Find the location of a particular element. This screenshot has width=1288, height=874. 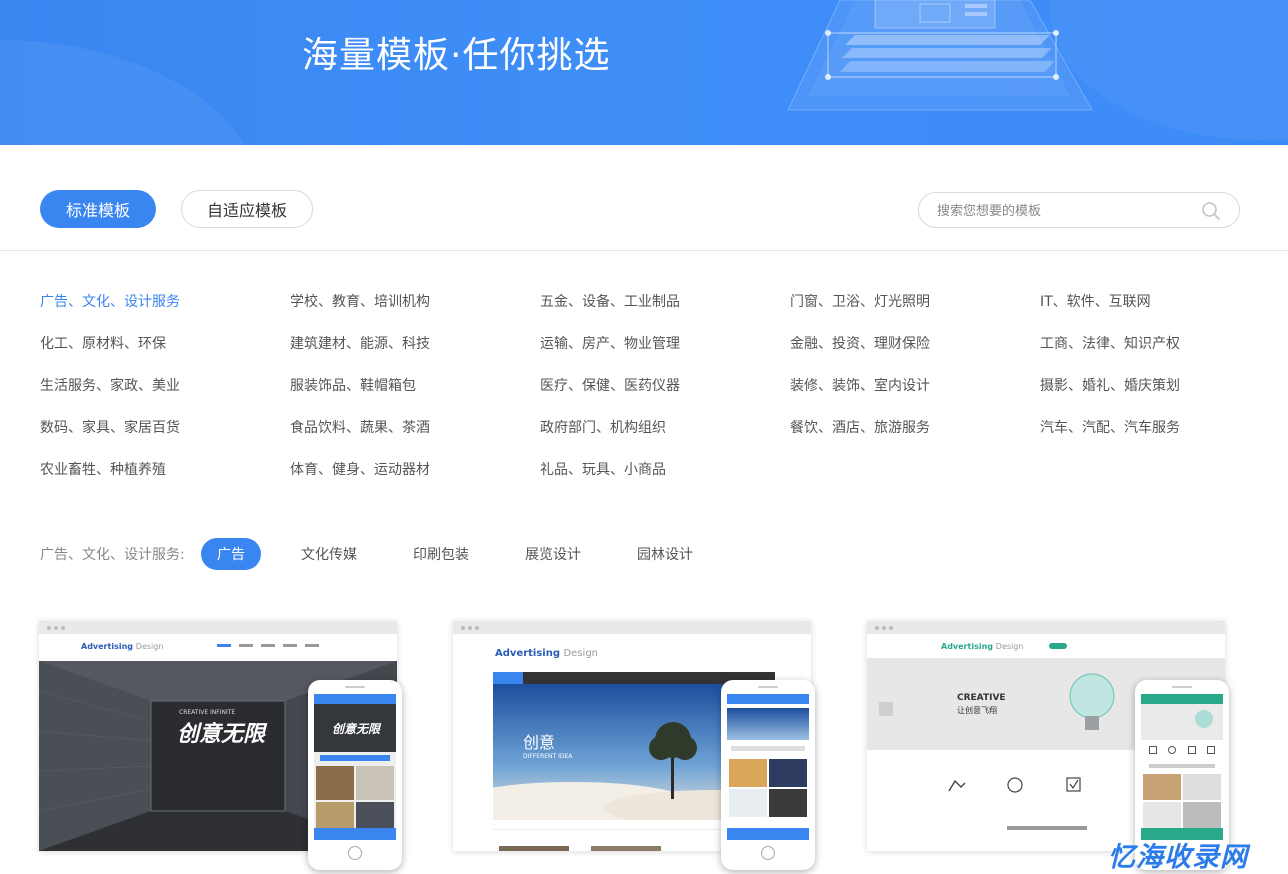

search-icon is located at coordinates (1211, 211).